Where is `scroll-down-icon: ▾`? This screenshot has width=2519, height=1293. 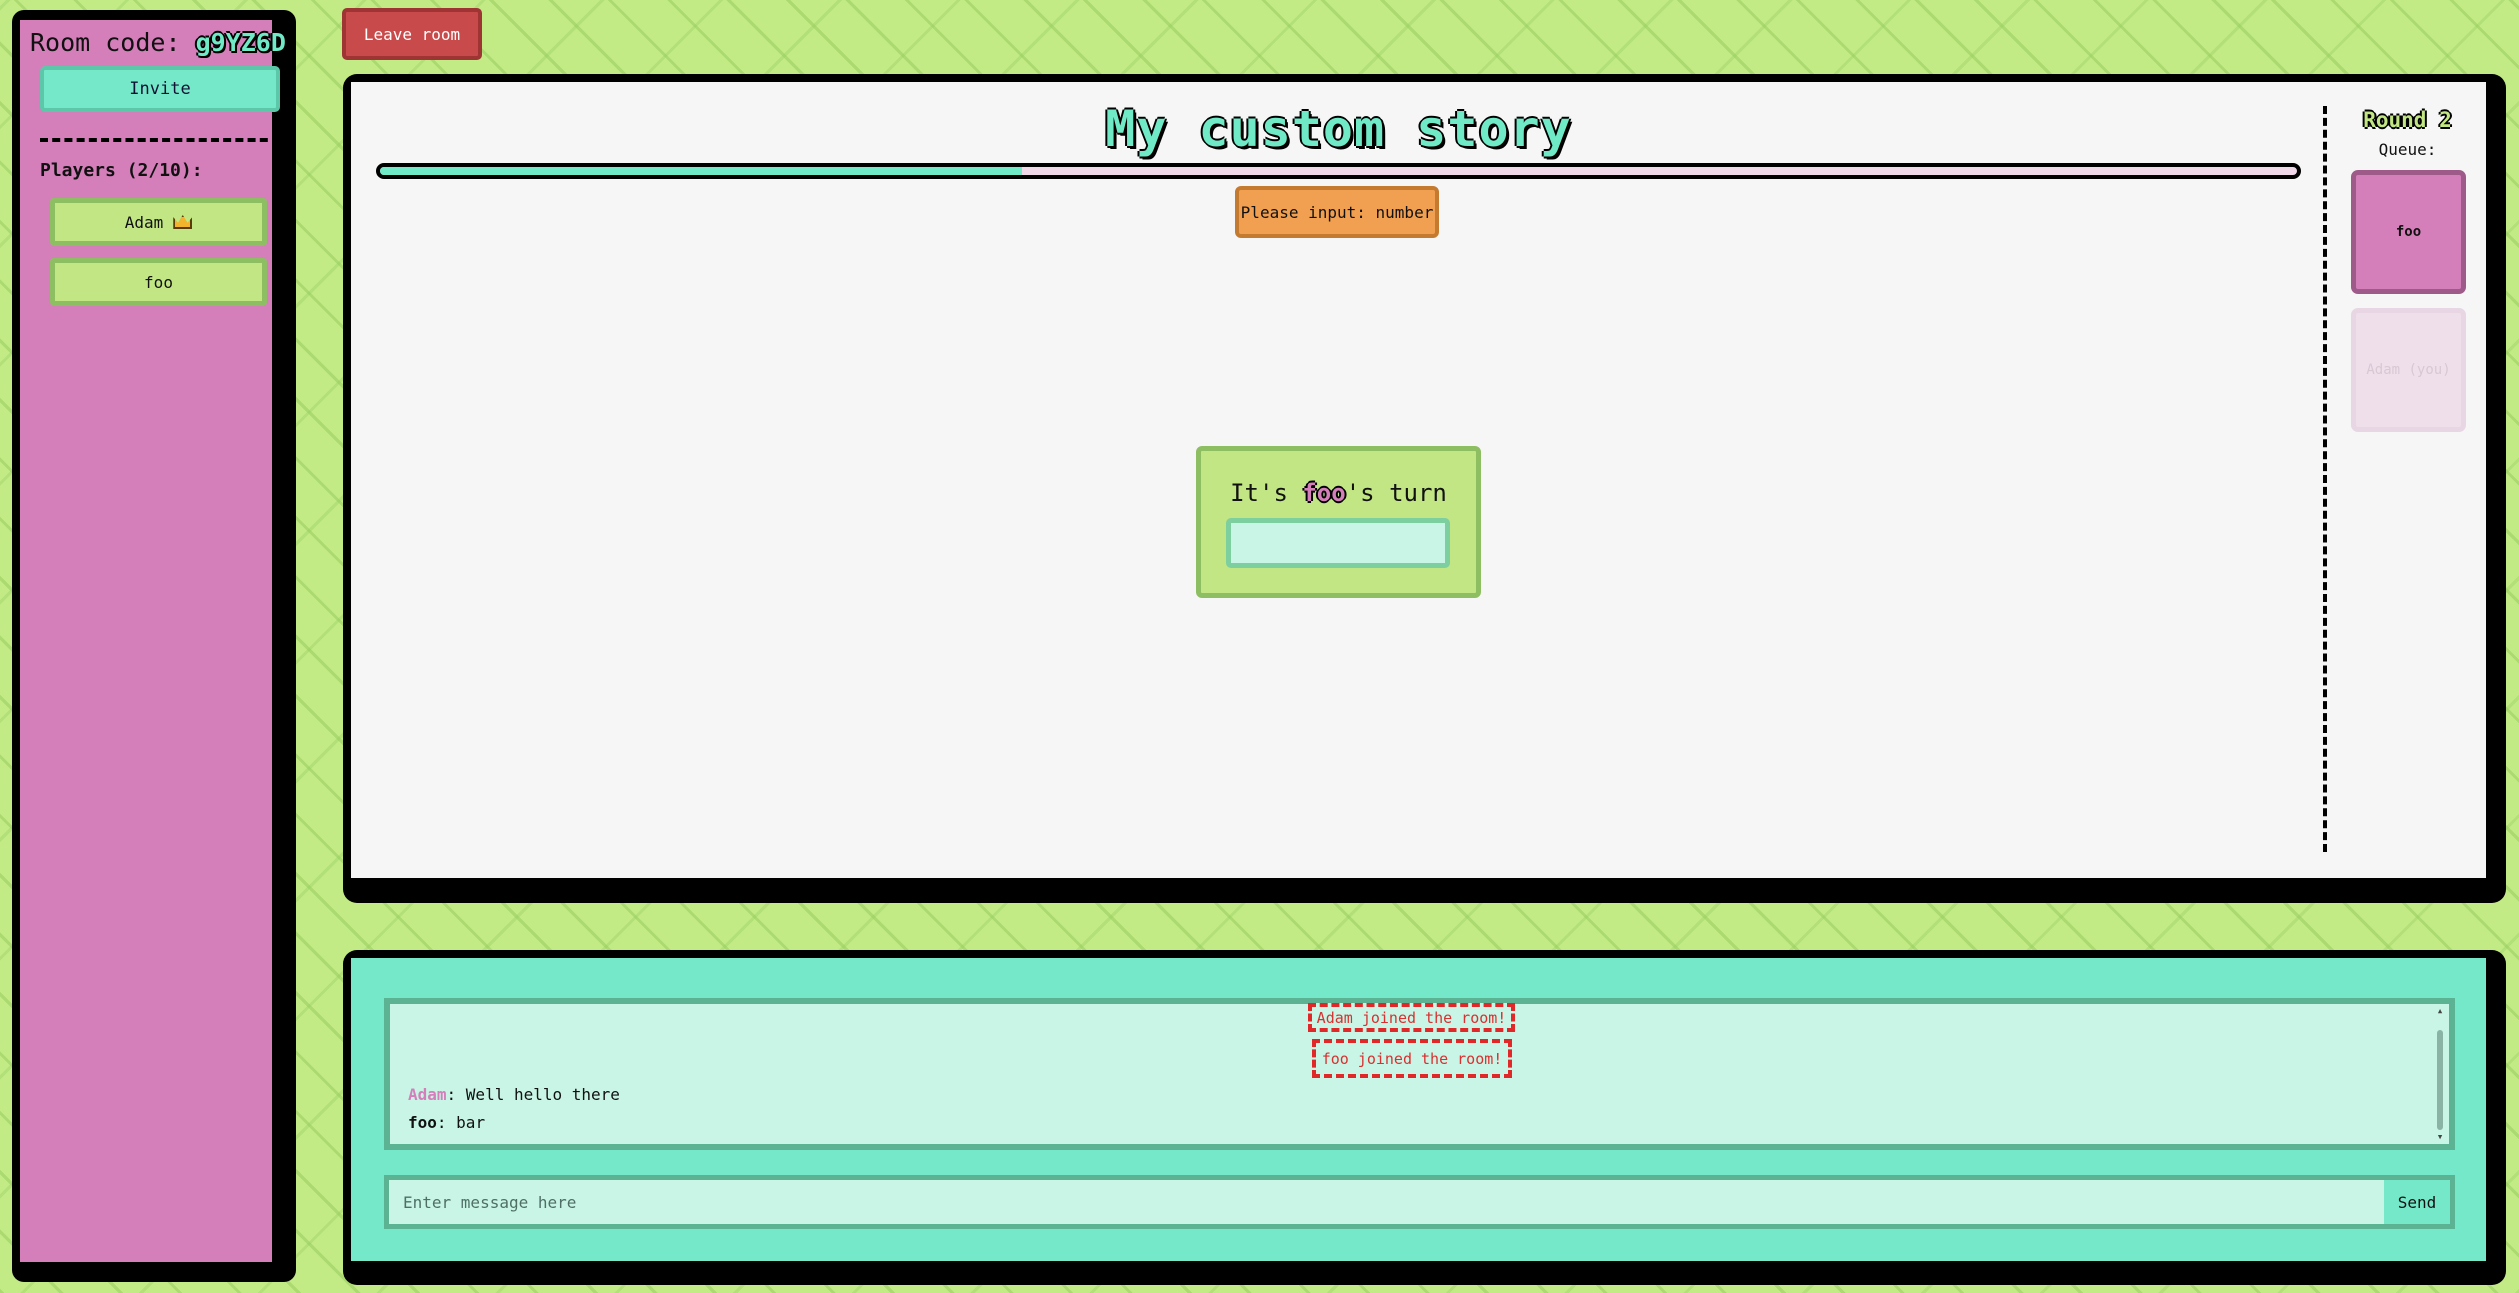
scroll-down-icon: ▾ is located at coordinates (2440, 1137).